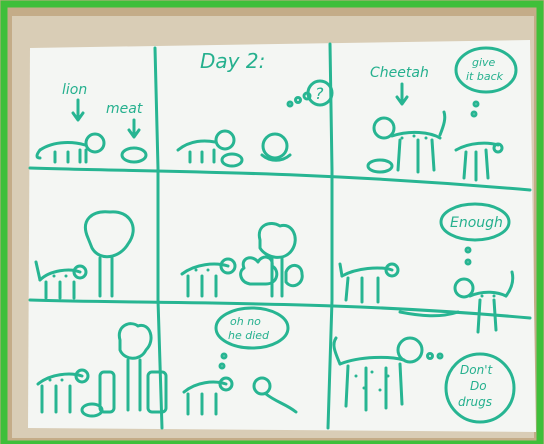  Describe the element at coordinates (484, 62) in the screenshot. I see `give-it-back-line1: give` at that location.